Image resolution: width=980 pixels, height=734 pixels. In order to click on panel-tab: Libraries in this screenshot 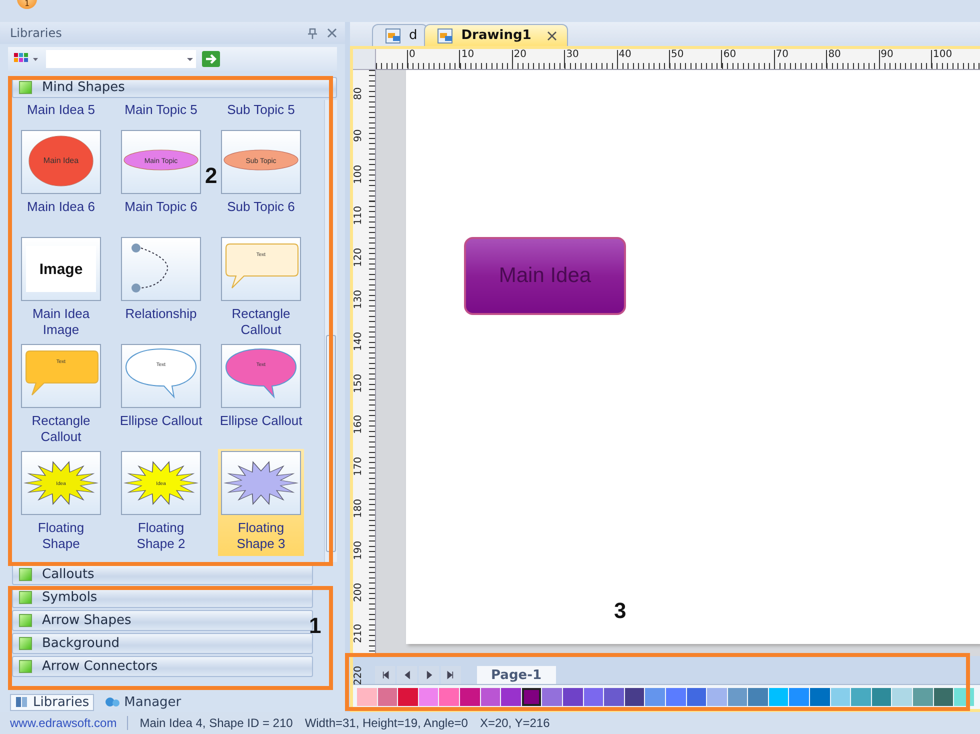, I will do `click(52, 702)`.